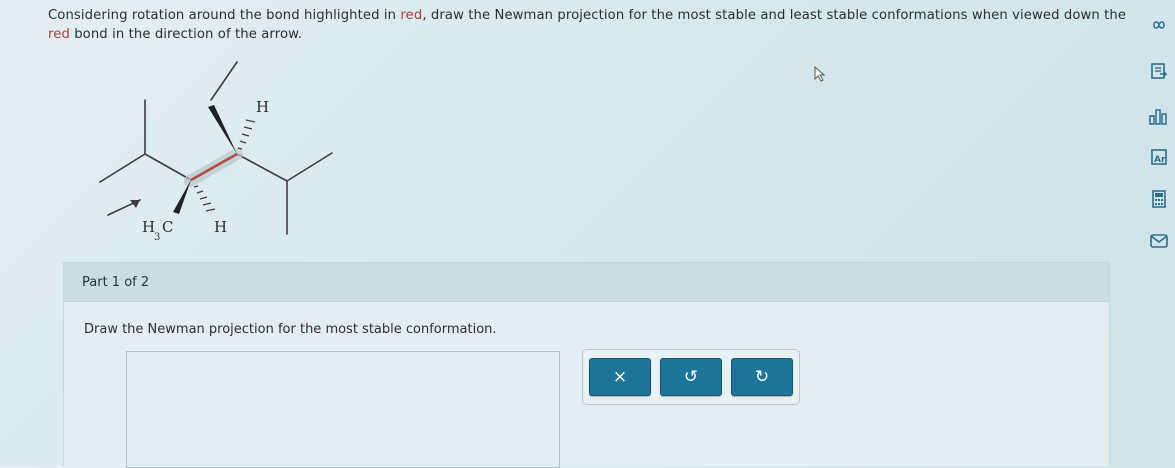 This screenshot has height=468, width=1175. What do you see at coordinates (820, 74) in the screenshot?
I see `mouse-cursor-icon` at bounding box center [820, 74].